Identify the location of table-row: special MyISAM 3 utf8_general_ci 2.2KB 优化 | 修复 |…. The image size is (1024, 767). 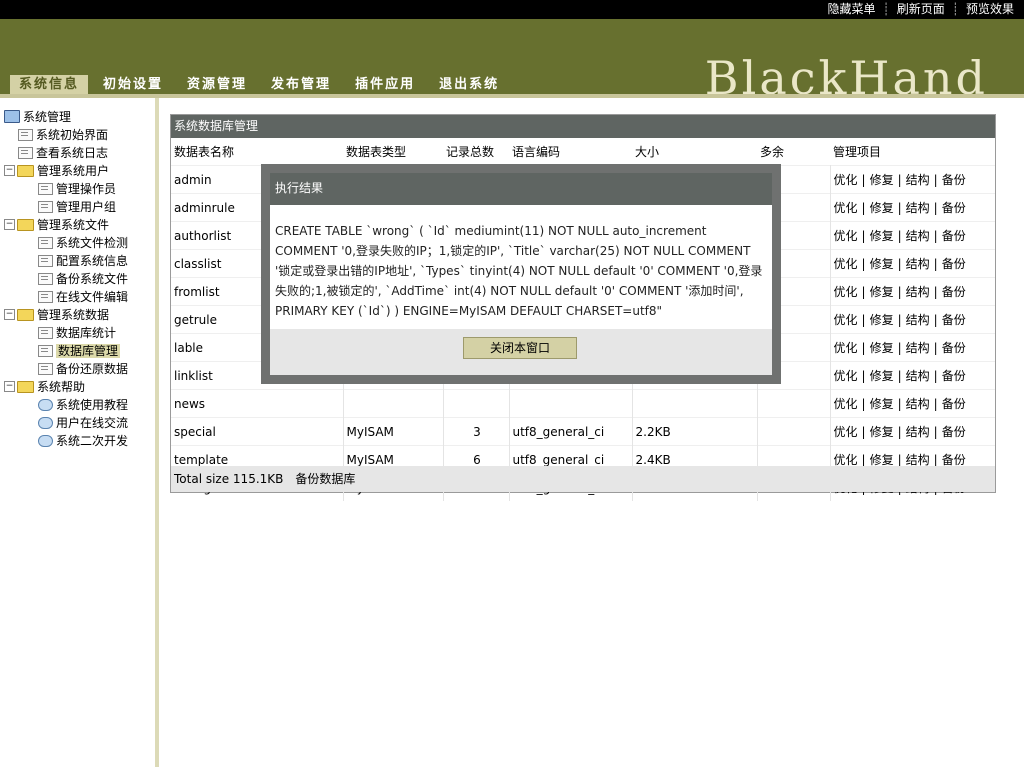
(583, 431).